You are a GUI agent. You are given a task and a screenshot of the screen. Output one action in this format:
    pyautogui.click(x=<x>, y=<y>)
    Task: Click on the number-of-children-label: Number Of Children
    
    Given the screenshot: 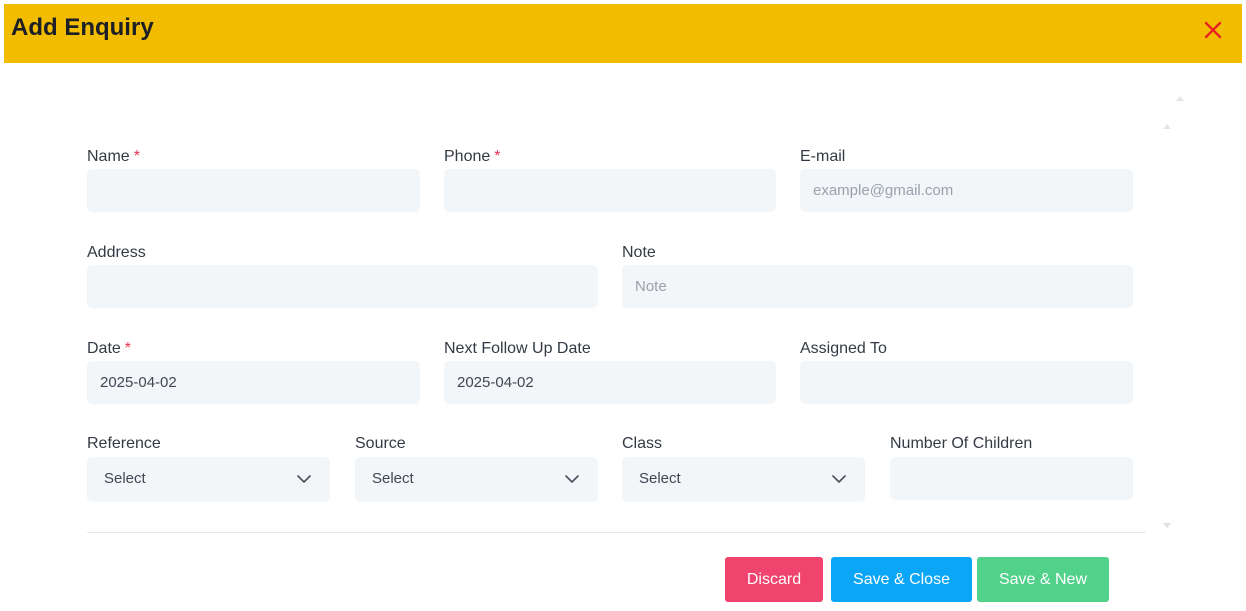 What is the action you would take?
    pyautogui.click(x=961, y=443)
    